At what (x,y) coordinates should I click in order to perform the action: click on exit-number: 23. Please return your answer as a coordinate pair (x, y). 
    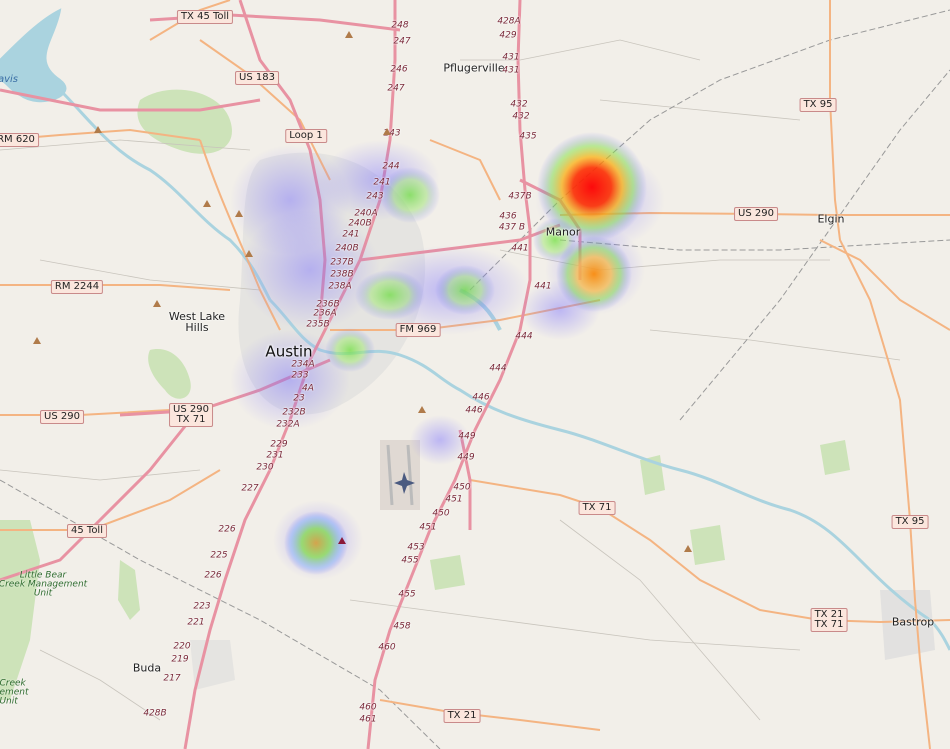
    Looking at the image, I should click on (299, 398).